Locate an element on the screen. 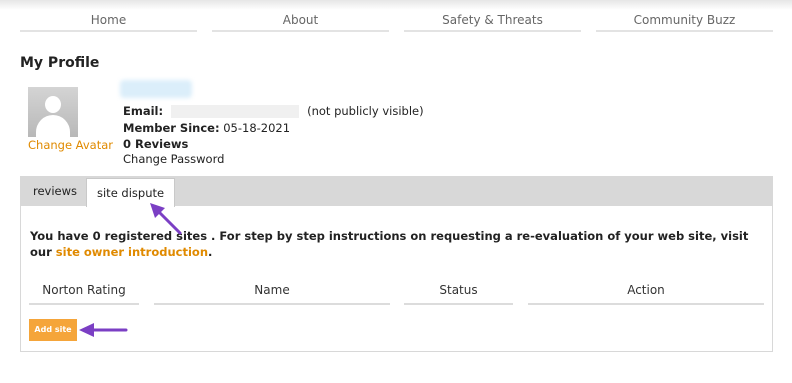  page-title: My Profile is located at coordinates (60, 63).